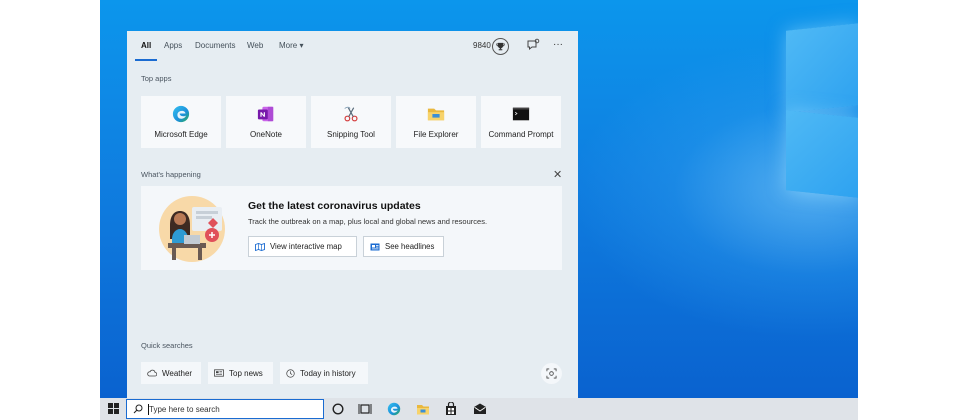 This screenshot has height=420, width=960. Describe the element at coordinates (181, 134) in the screenshot. I see `app-tile-label: Microsoft Edge` at that location.